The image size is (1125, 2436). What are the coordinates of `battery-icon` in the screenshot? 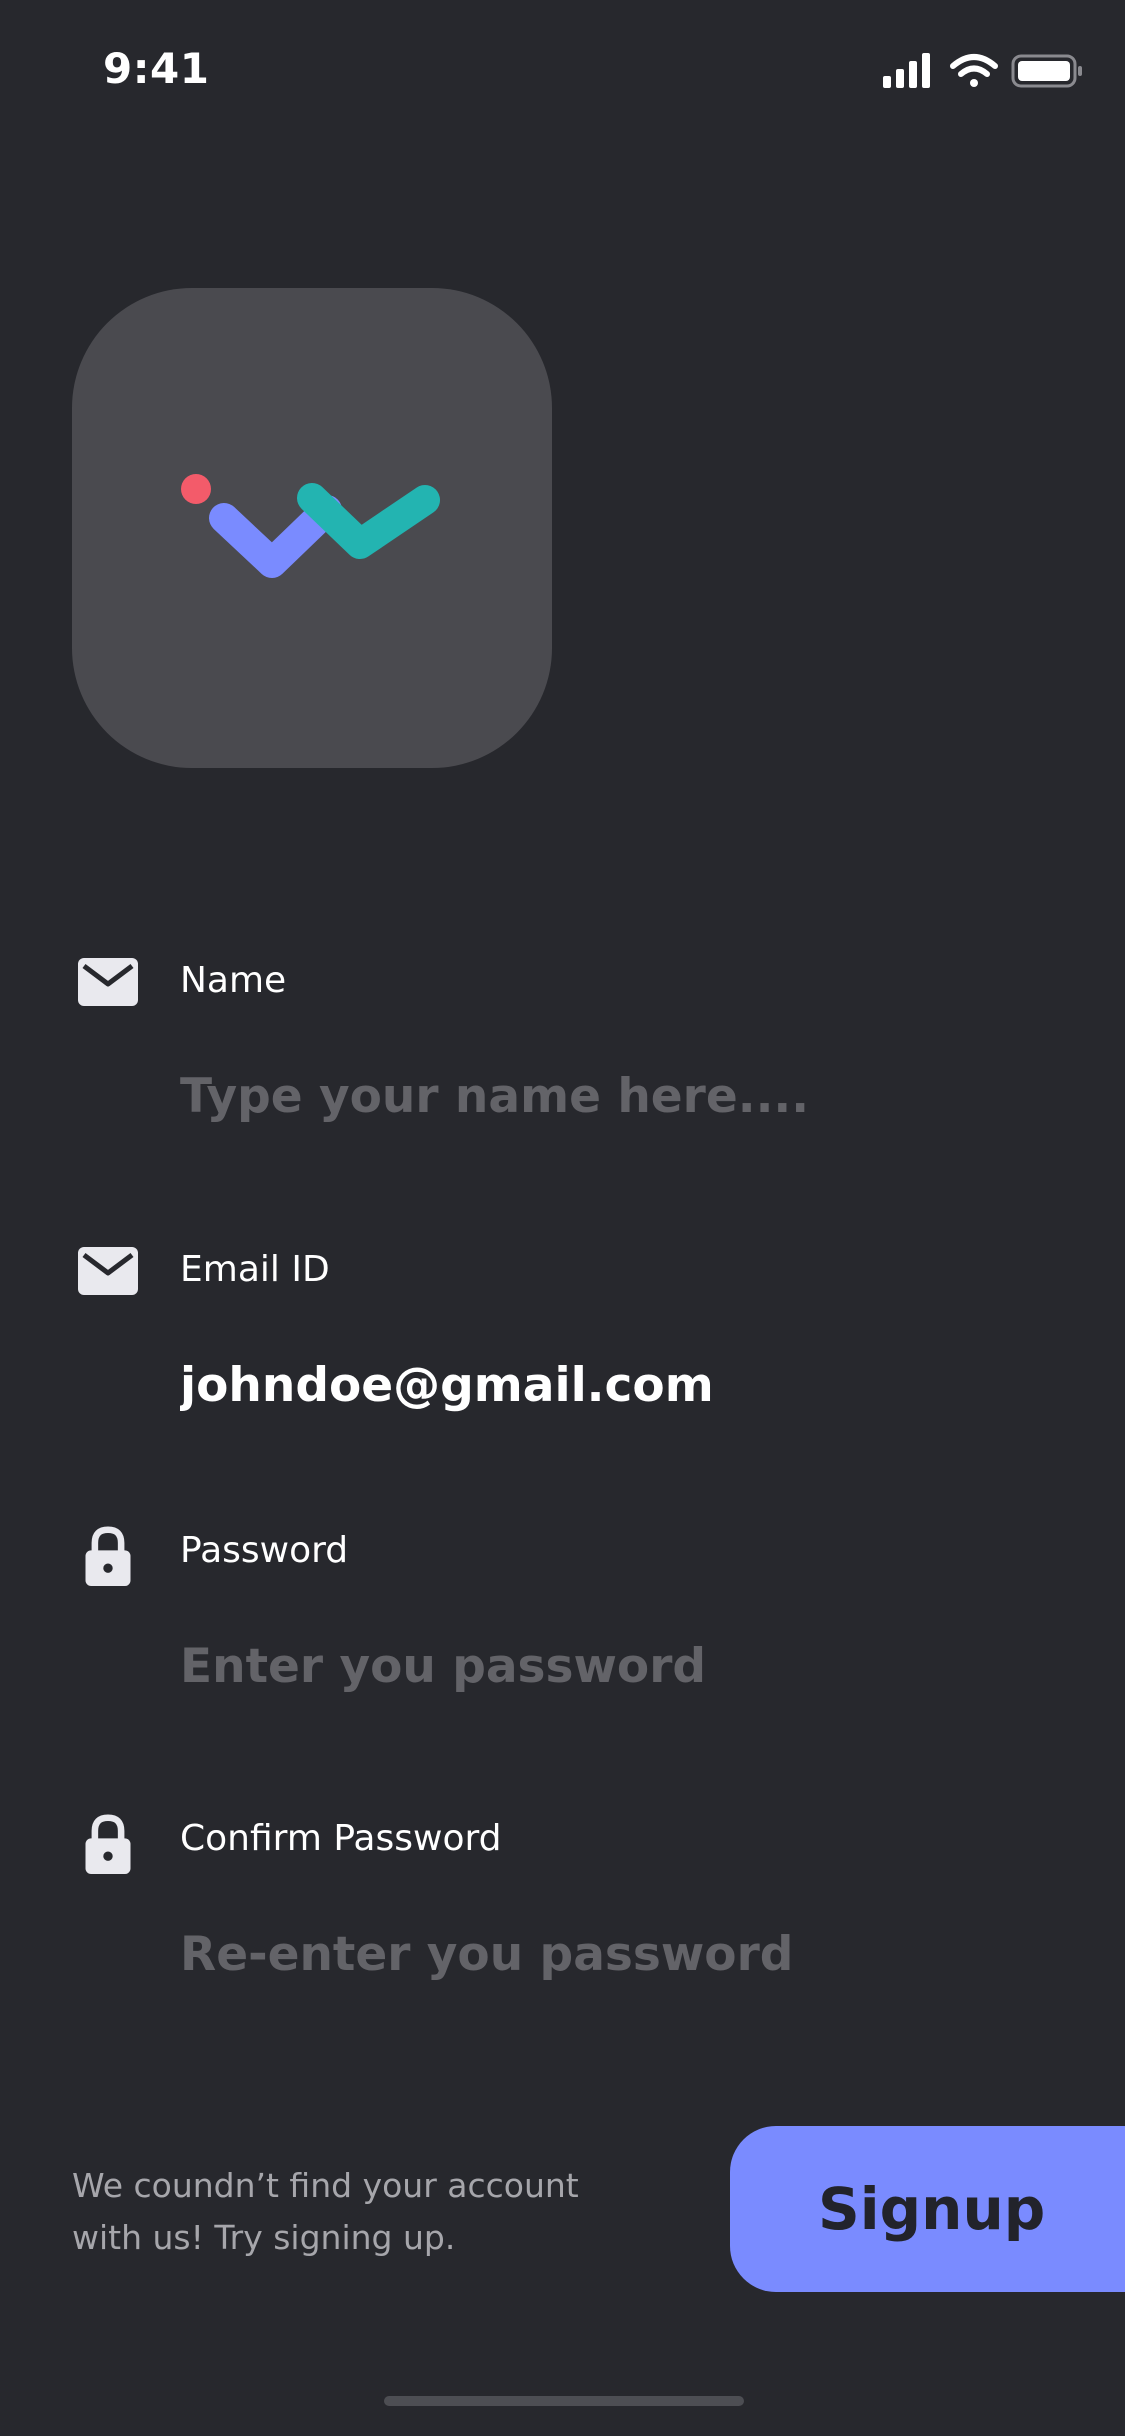 It's located at (1046, 71).